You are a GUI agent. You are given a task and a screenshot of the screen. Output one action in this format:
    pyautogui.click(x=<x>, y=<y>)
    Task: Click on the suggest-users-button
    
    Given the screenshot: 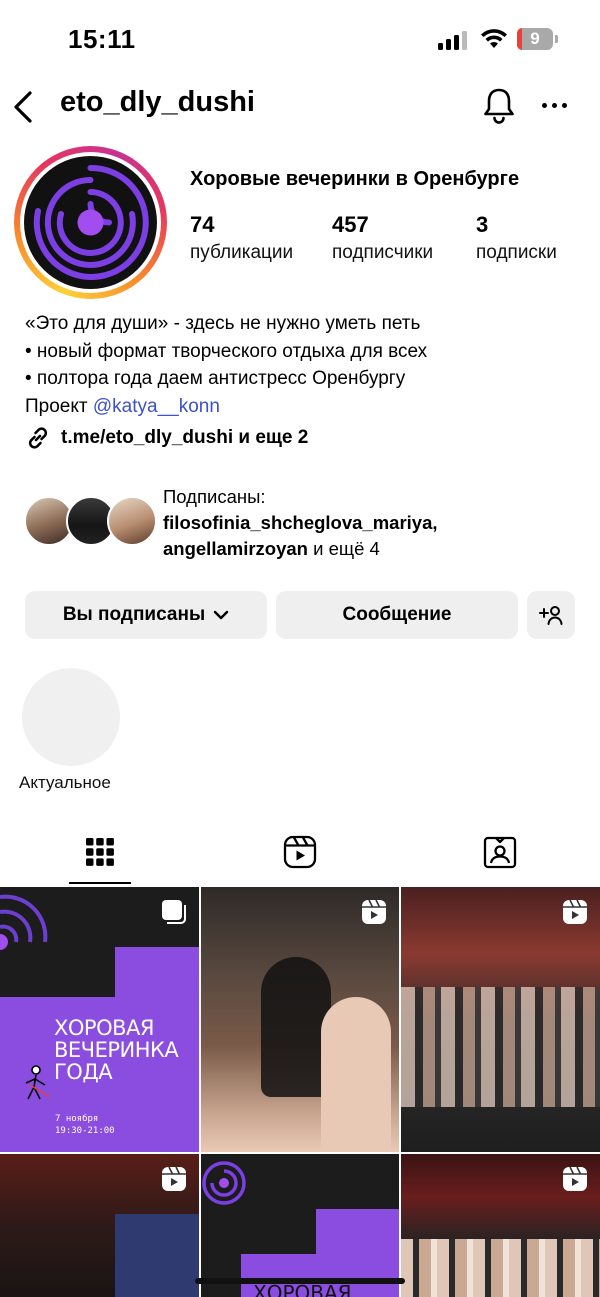 What is the action you would take?
    pyautogui.click(x=551, y=615)
    